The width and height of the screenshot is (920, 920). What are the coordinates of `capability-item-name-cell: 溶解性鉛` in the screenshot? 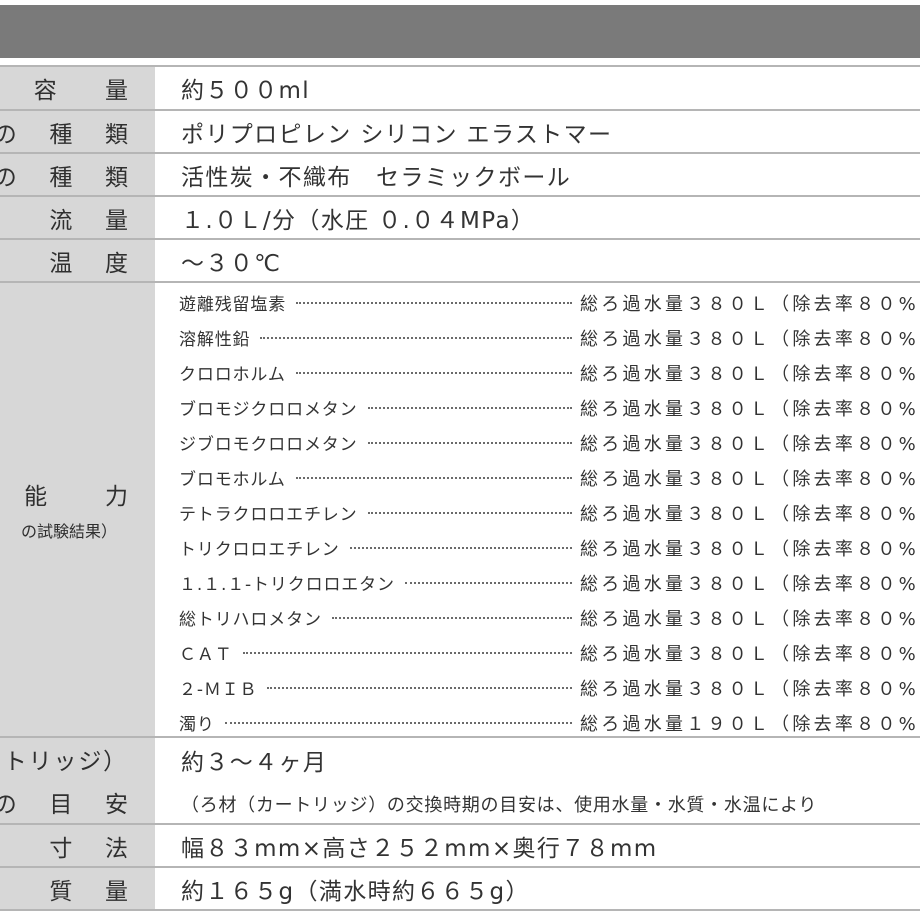 It's located at (367, 337).